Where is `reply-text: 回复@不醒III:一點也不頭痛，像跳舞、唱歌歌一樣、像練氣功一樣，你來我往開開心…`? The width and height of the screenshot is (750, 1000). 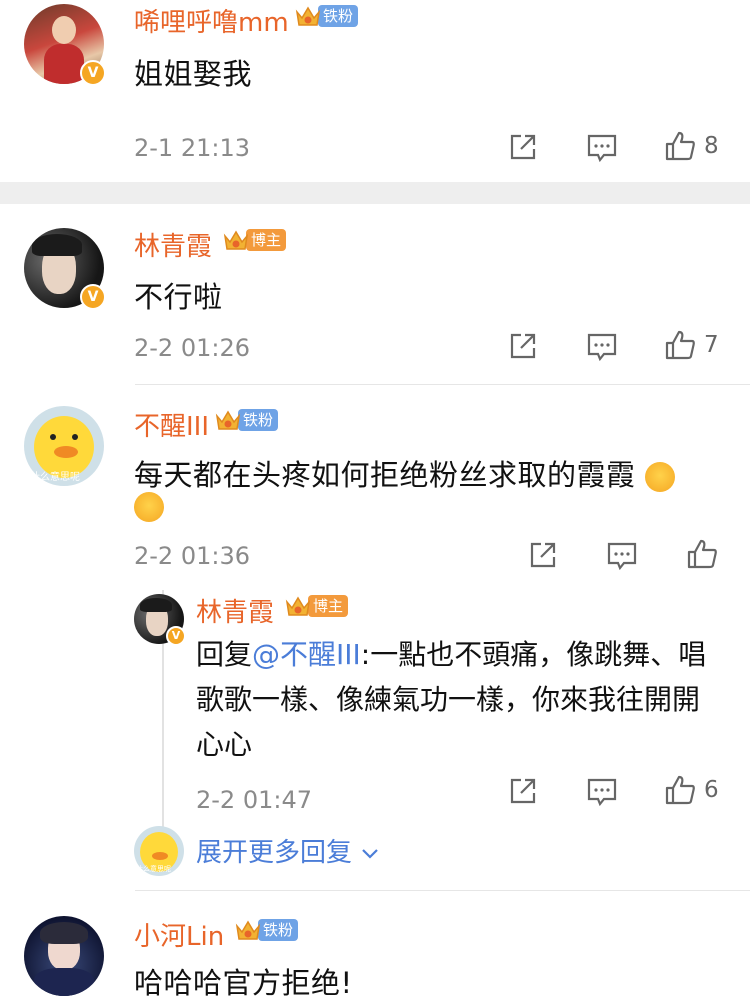
reply-text: 回复@不醒III:一點也不頭痛，像跳舞、唱歌歌一樣、像練氣功一樣，你來我往開開心… is located at coordinates (456, 699).